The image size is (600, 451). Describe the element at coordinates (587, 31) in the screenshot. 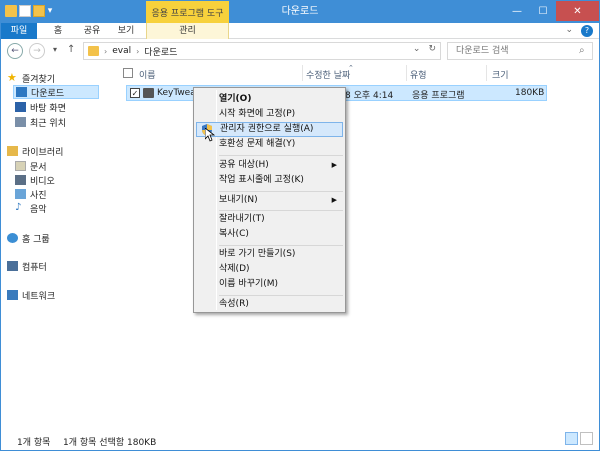

I see `help-icon: ?` at that location.